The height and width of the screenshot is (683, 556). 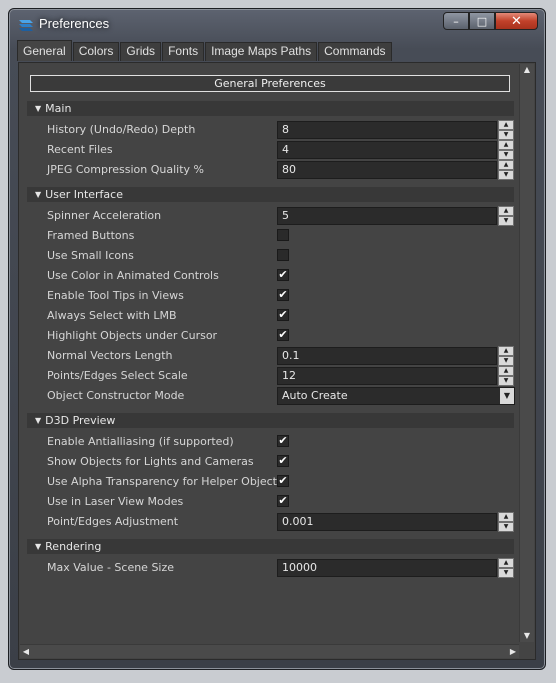 I want to click on scroll-left-icon: ◀, so click(x=26, y=651).